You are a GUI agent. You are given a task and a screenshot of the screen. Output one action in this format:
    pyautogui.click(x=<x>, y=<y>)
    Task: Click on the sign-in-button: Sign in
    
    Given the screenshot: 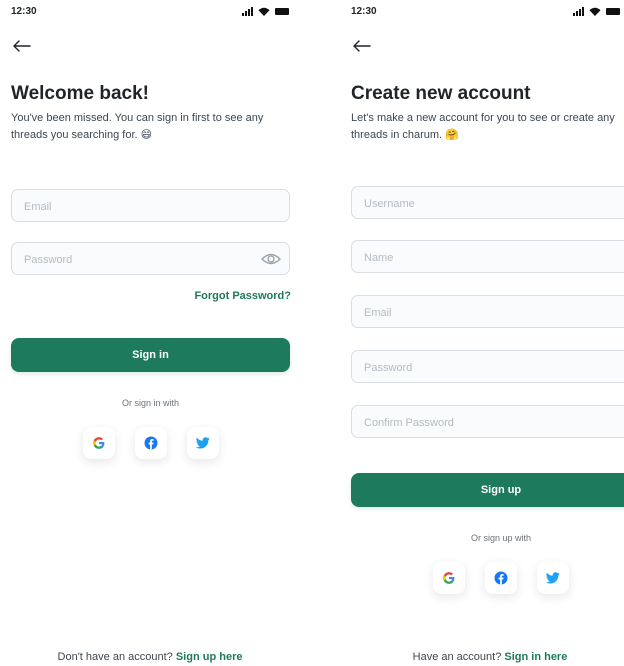 What is the action you would take?
    pyautogui.click(x=150, y=355)
    